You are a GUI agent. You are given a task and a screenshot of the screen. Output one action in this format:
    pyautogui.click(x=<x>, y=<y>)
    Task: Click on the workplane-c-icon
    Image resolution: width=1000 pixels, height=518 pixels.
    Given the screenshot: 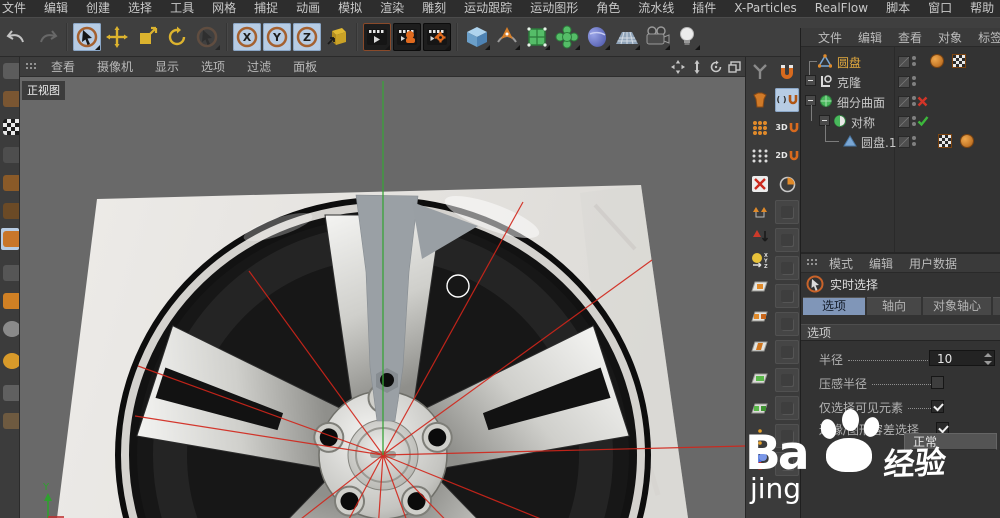 What is the action you would take?
    pyautogui.click(x=760, y=347)
    